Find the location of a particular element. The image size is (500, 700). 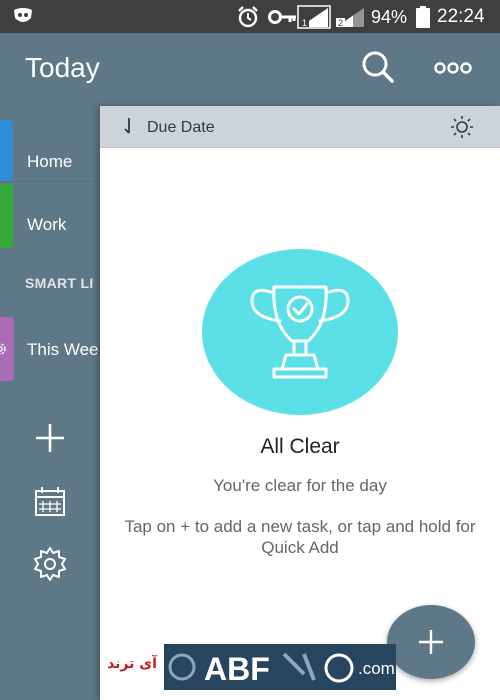

plus-icon is located at coordinates (431, 642).